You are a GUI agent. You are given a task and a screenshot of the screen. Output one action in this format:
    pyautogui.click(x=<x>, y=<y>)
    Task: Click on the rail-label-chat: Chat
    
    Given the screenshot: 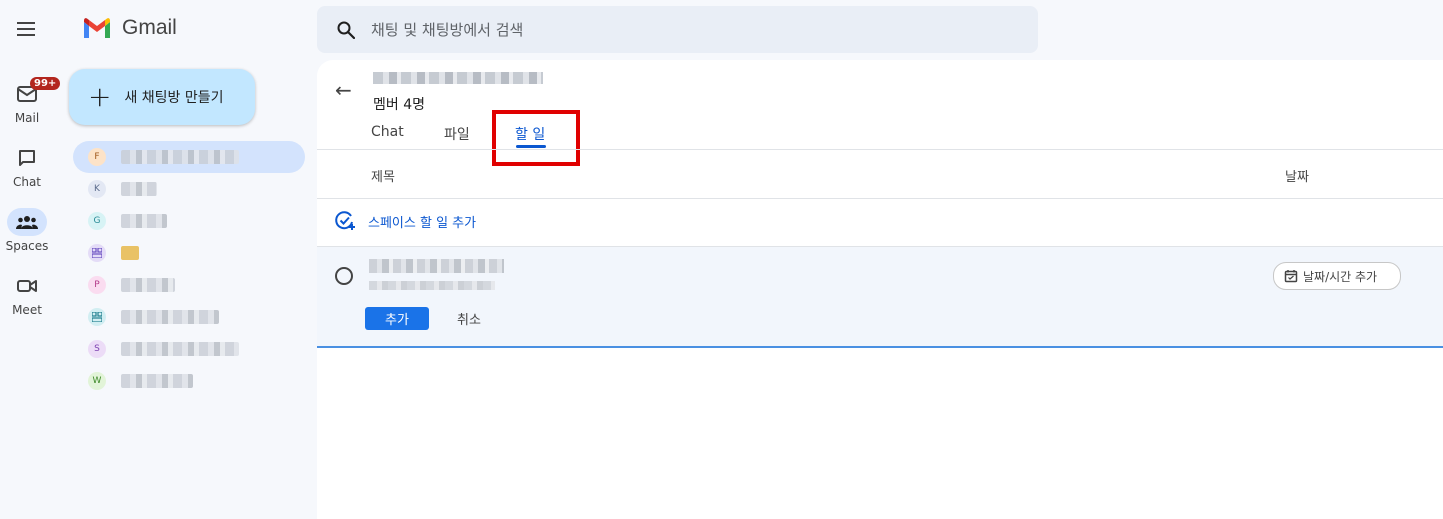 What is the action you would take?
    pyautogui.click(x=27, y=182)
    